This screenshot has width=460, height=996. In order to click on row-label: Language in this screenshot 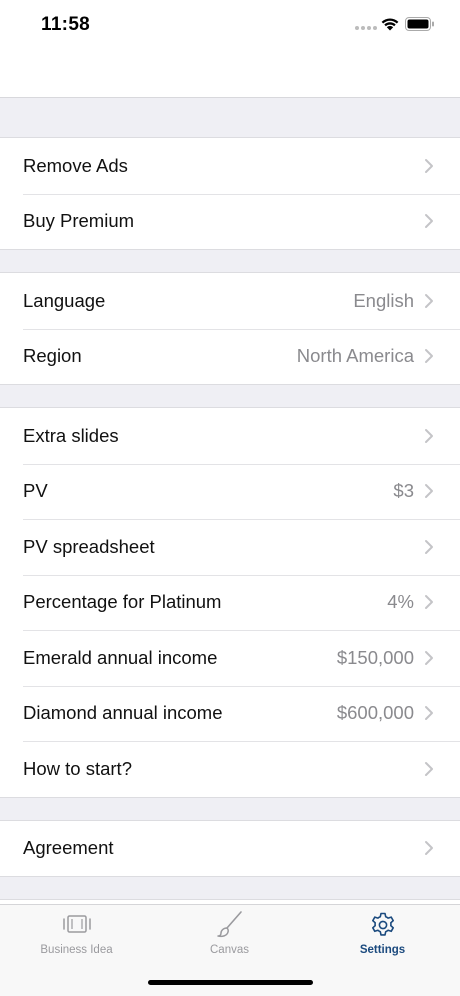, I will do `click(64, 300)`.